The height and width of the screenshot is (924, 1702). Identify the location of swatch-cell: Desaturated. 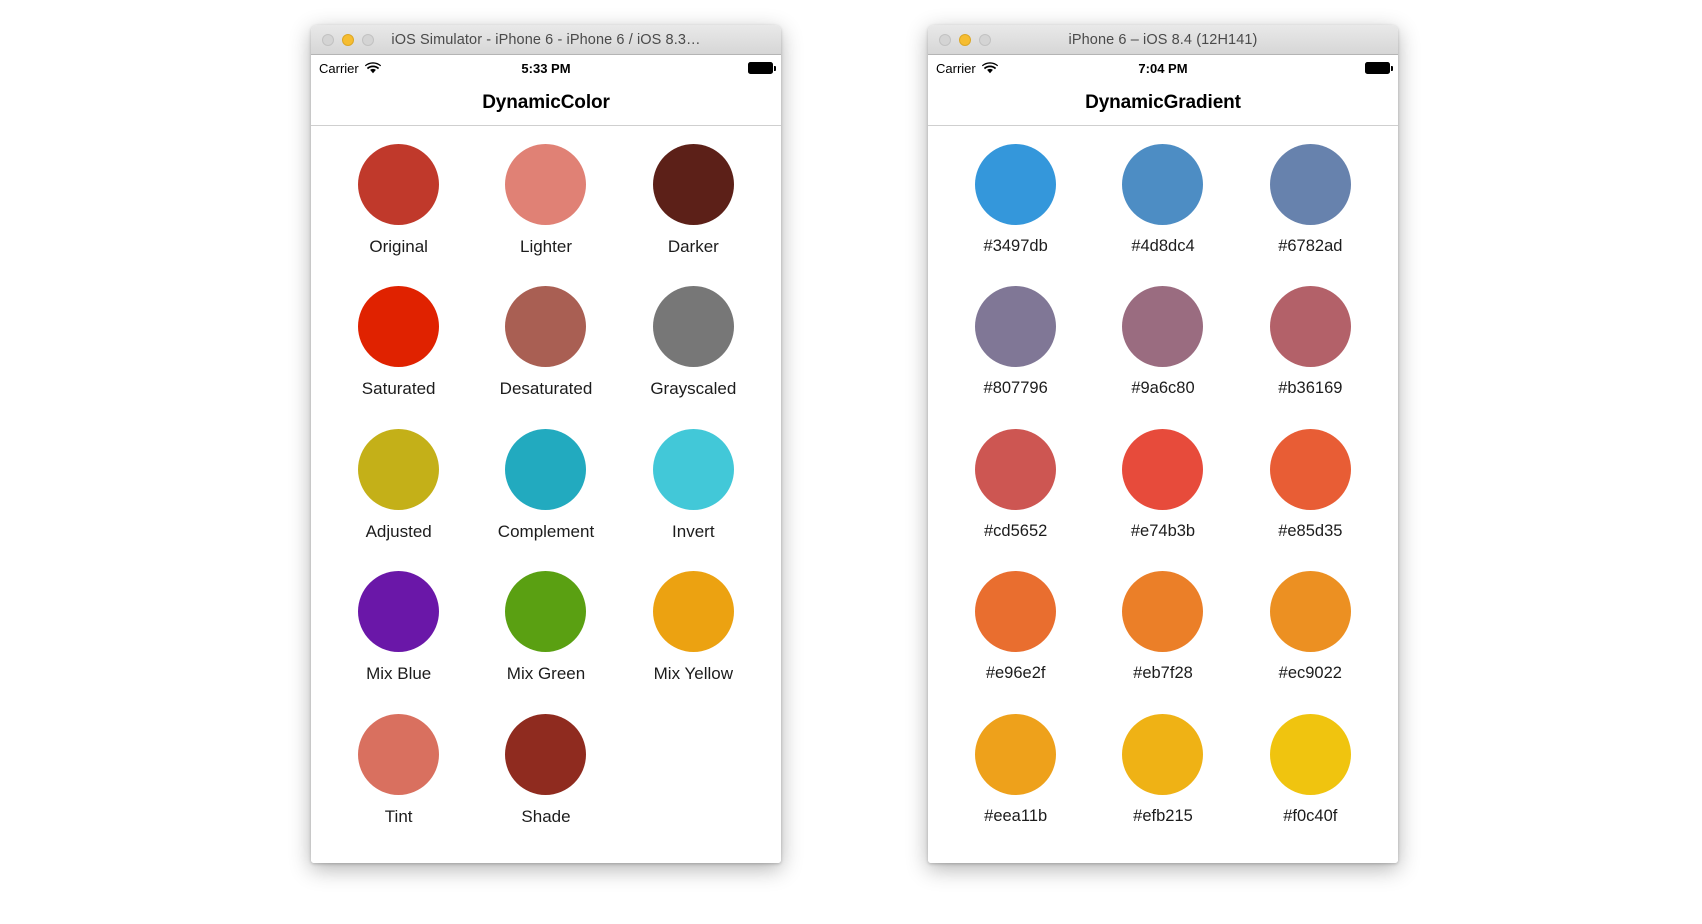
(545, 352).